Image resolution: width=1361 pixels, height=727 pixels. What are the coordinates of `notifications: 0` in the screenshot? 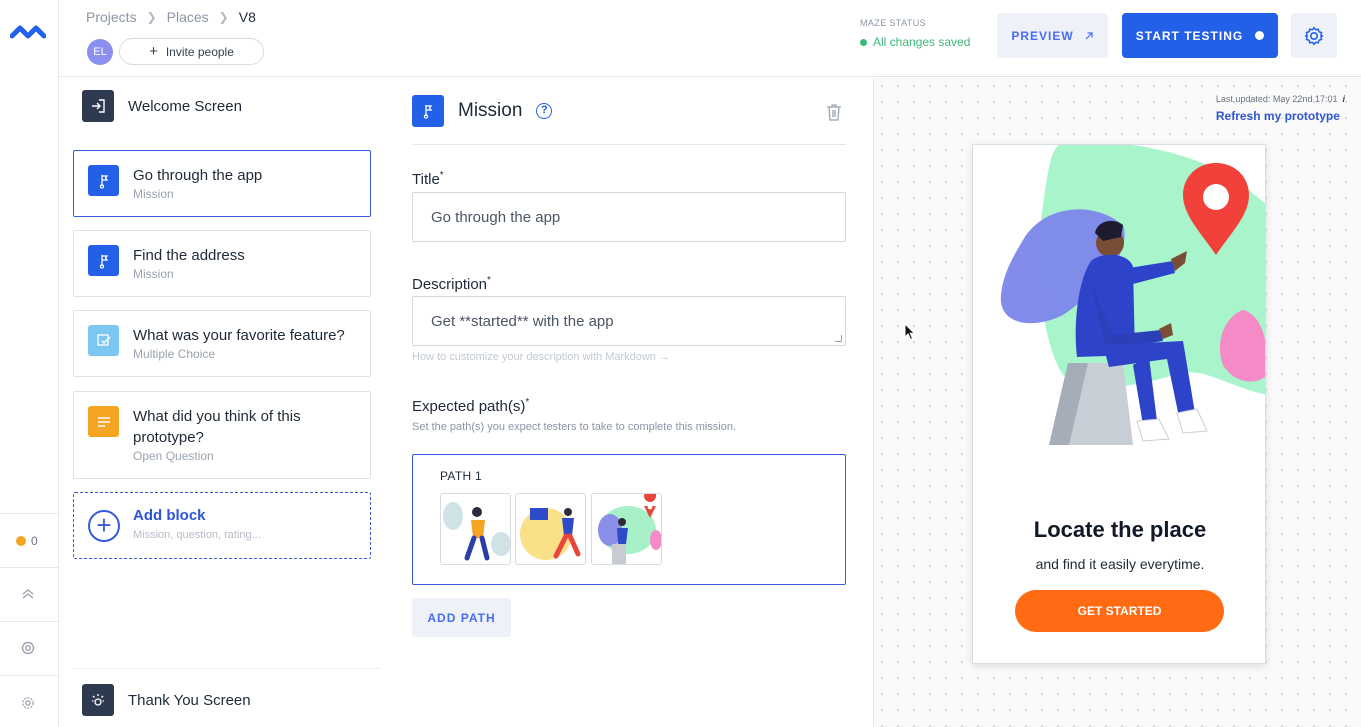 It's located at (27, 541).